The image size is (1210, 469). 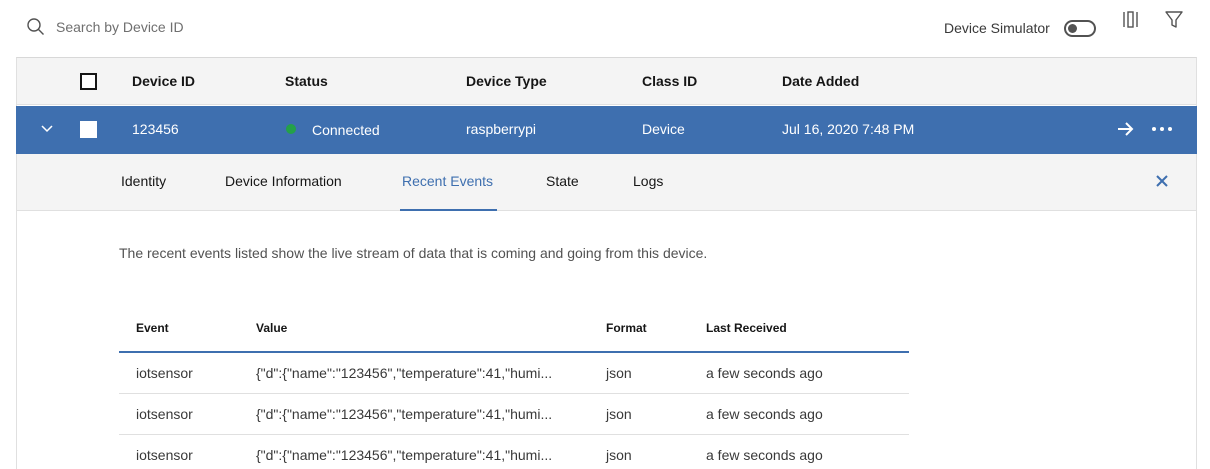 I want to click on device-simulator-toggle, so click(x=1080, y=28).